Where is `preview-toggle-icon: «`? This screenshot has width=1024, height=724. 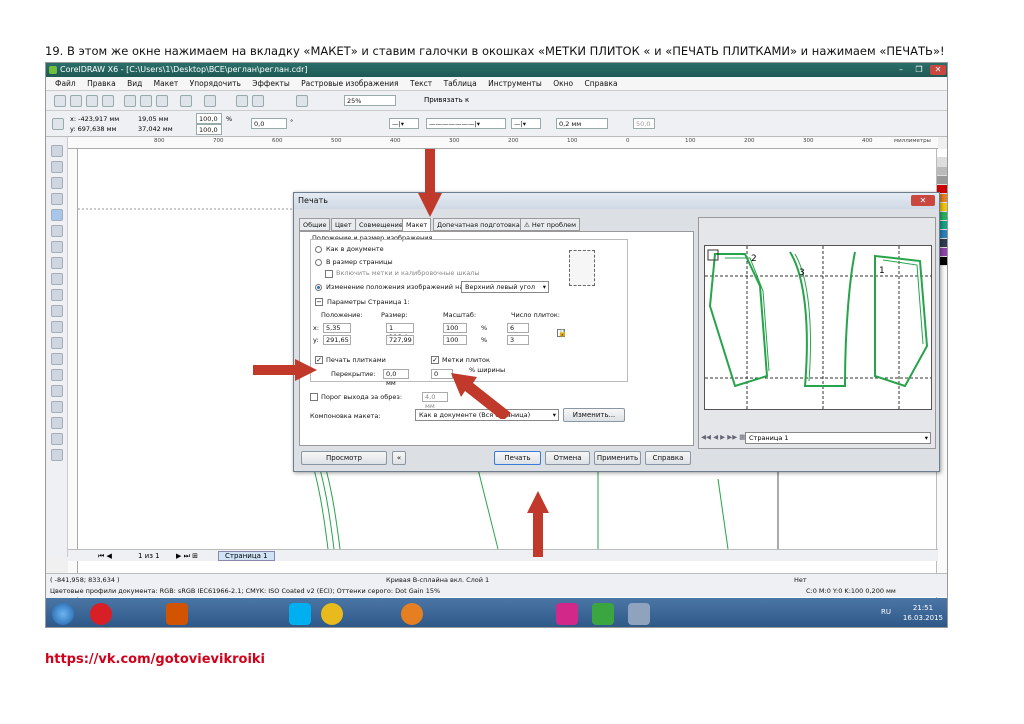 preview-toggle-icon: « is located at coordinates (399, 458).